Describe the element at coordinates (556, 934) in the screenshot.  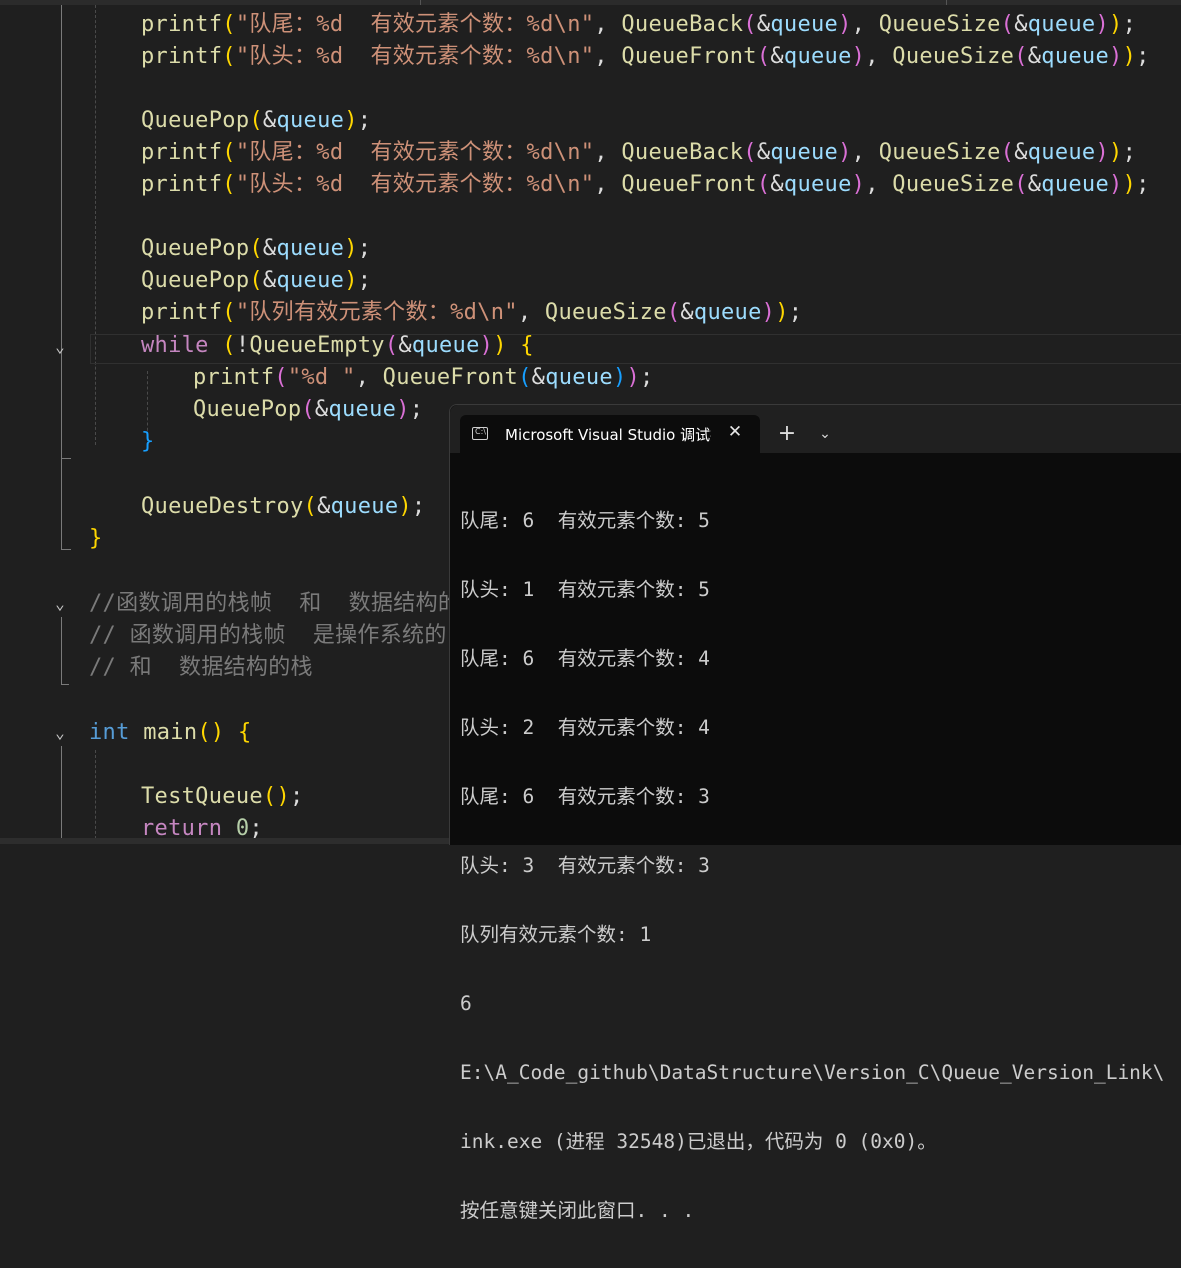
I see `console-line: 队列有效元素个数: 1` at that location.